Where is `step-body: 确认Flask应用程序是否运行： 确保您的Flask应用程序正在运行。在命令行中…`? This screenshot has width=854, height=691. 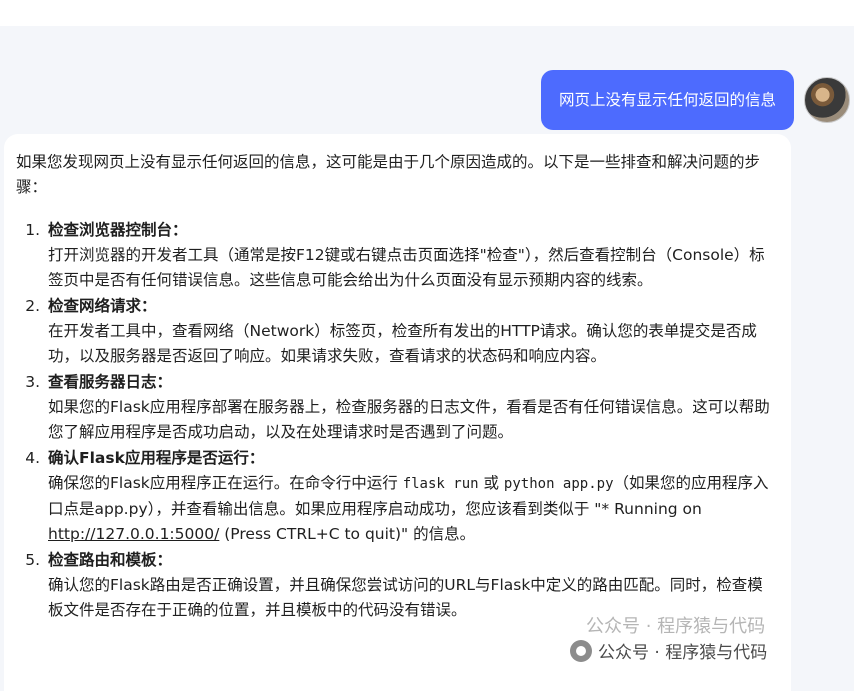 step-body: 确认Flask应用程序是否运行： 确保您的Flask应用程序正在运行。在命令行中… is located at coordinates (412, 496).